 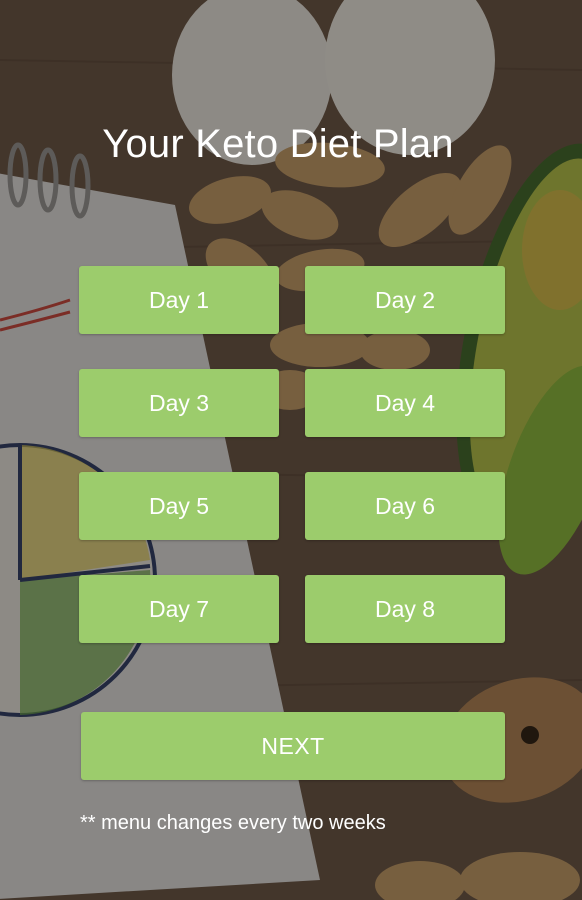 I want to click on page-title: Your Keto Diet Plan, so click(x=278, y=144).